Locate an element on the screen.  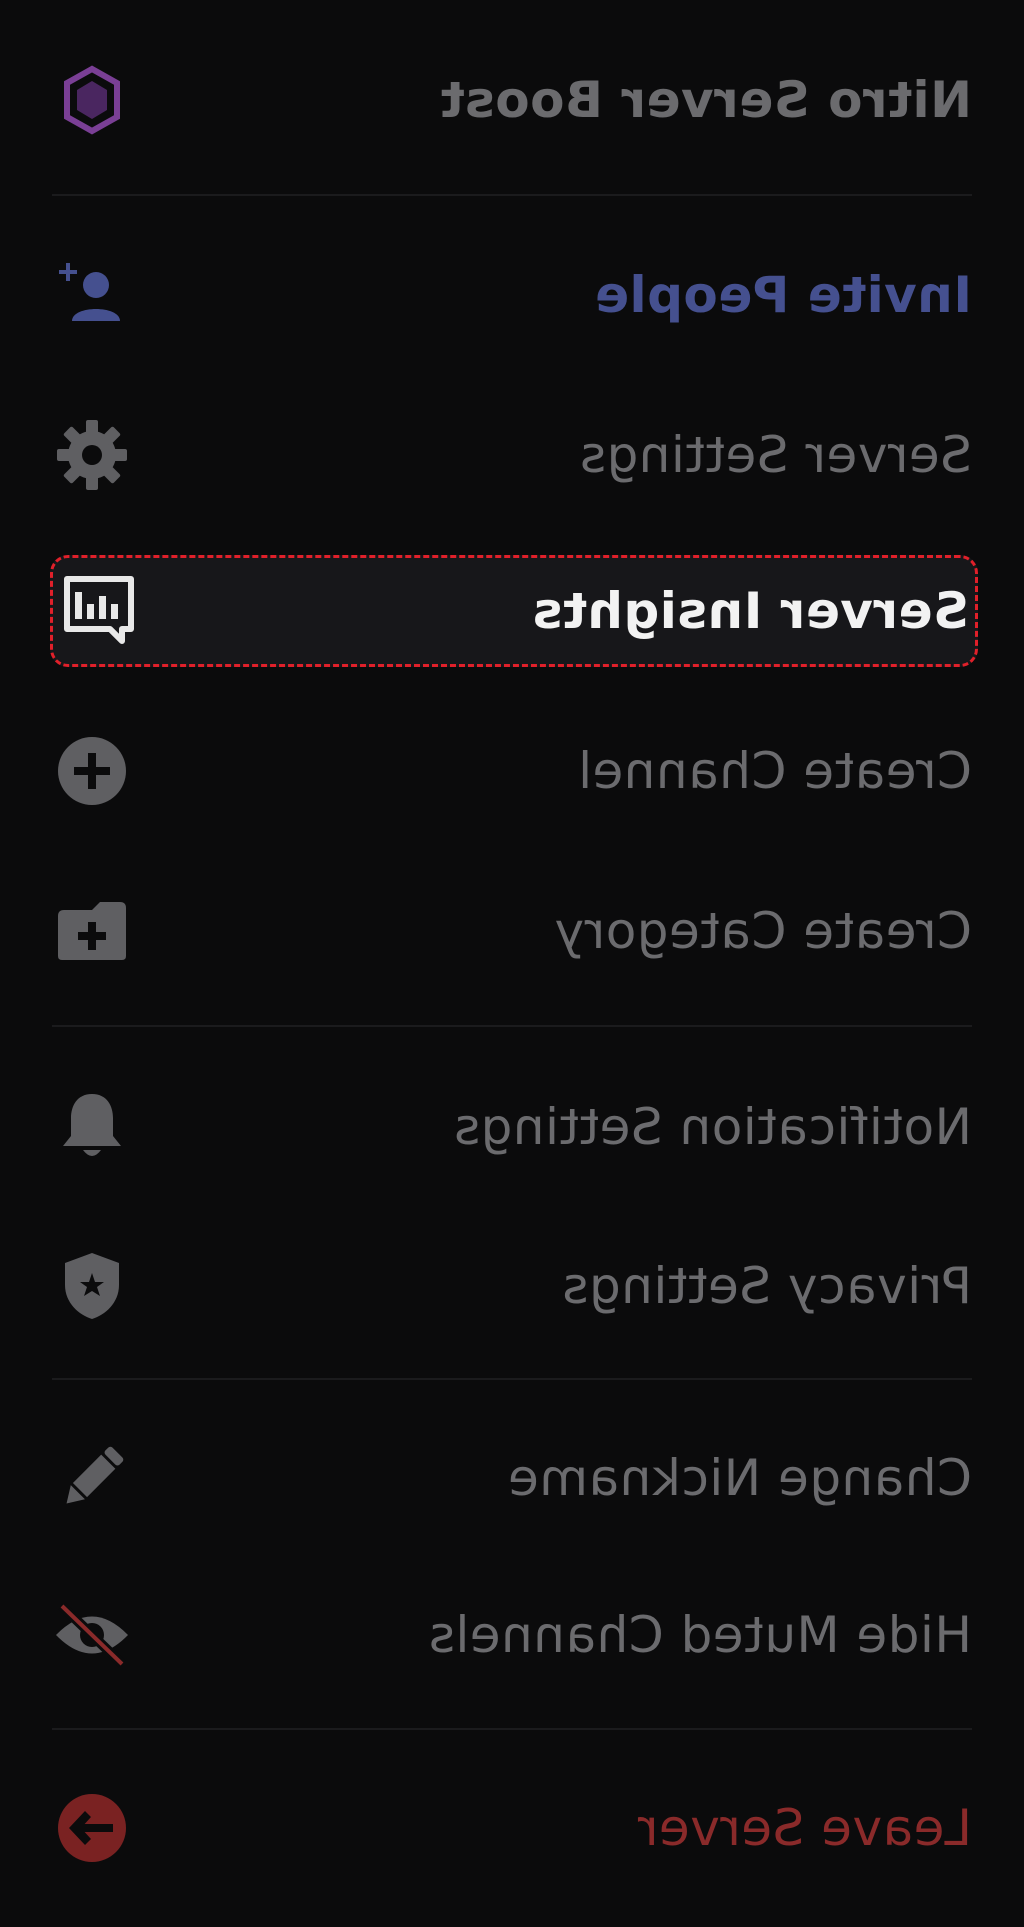
menu-item-label: Nitro Server Boost is located at coordinates (706, 100).